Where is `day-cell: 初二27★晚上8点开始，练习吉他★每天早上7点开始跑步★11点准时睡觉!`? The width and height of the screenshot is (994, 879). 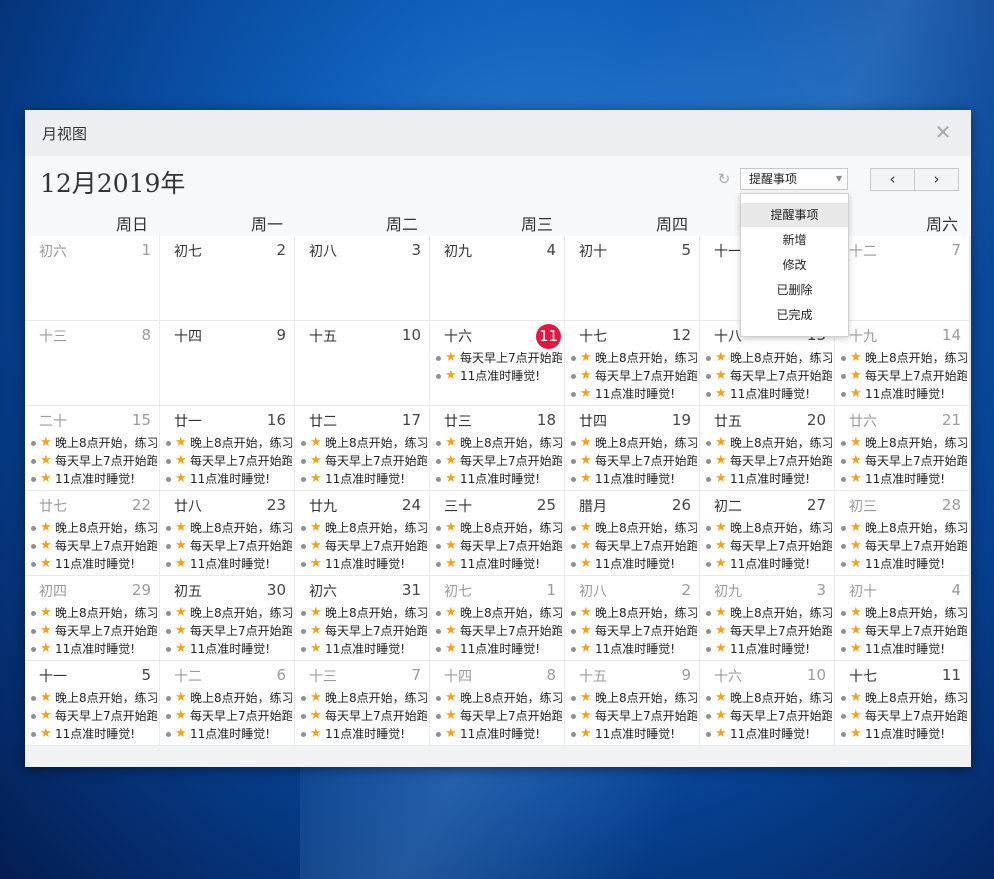 day-cell: 初二27★晚上8点开始，练习吉他★每天早上7点开始跑步★11点准时睡觉! is located at coordinates (767, 533).